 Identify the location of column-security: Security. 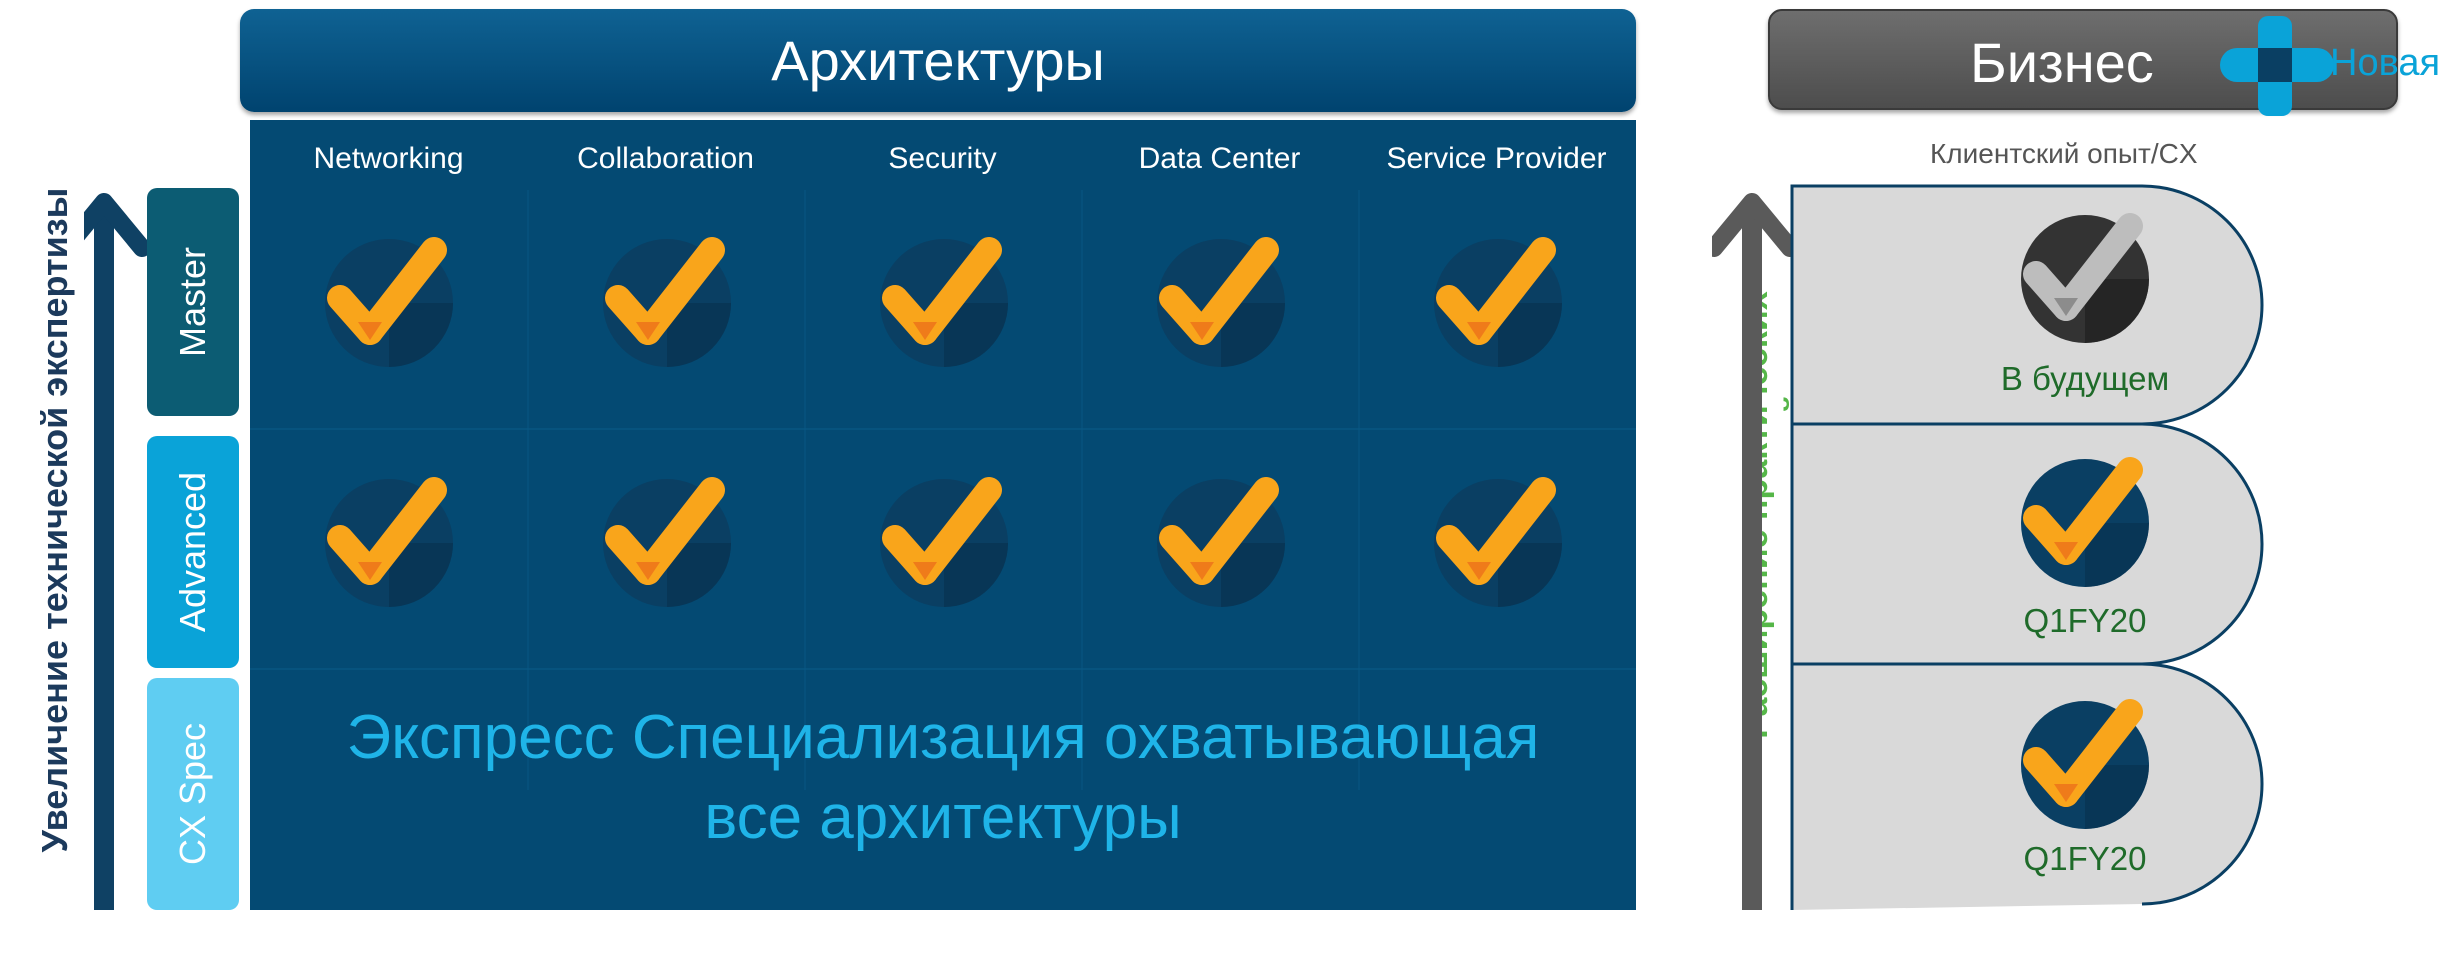
(942, 158).